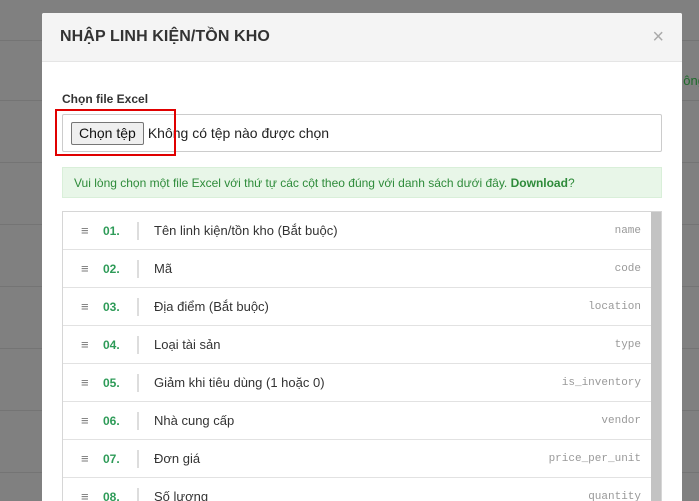  I want to click on row-number: 03., so click(111, 306).